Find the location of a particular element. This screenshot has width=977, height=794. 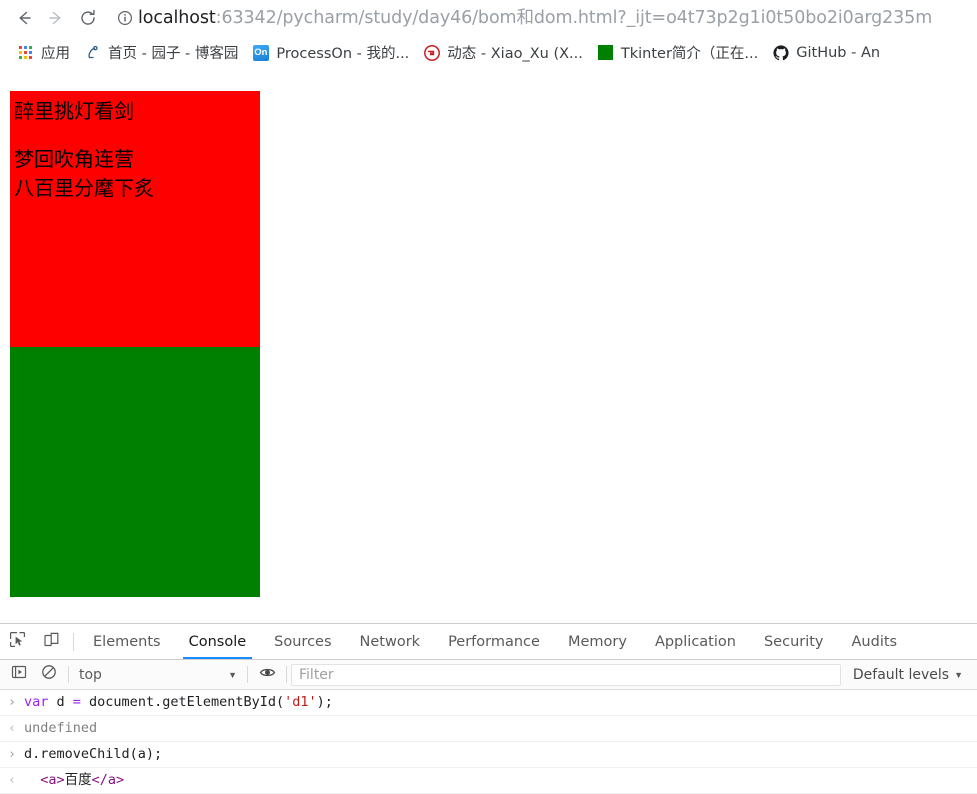

red-div-d1: 醉里挑灯看剑 梦回吹角连营 八百里分麾下炙 is located at coordinates (135, 219).